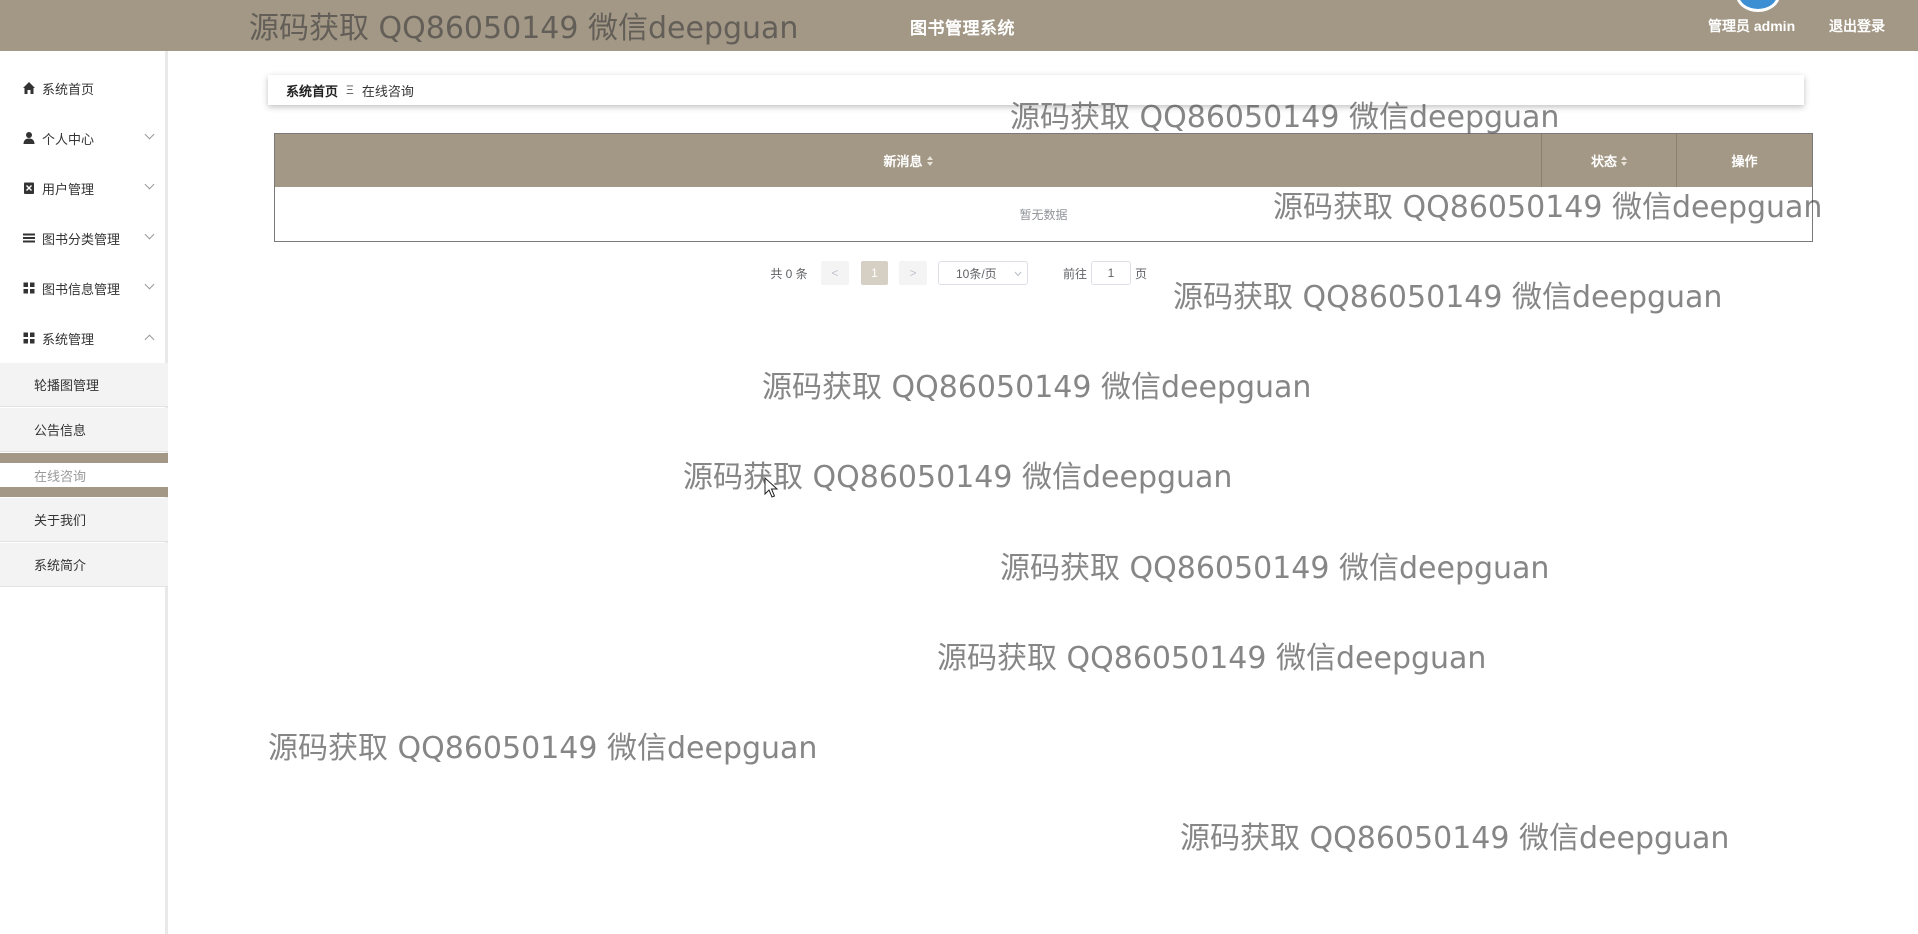  What do you see at coordinates (976, 273) in the screenshot?
I see `page-size-value: 10条/页` at bounding box center [976, 273].